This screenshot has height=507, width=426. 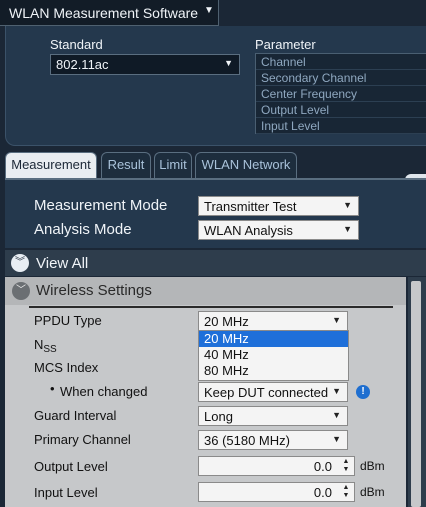 What do you see at coordinates (101, 205) in the screenshot?
I see `measurement-mode-label: Measurement Mode` at bounding box center [101, 205].